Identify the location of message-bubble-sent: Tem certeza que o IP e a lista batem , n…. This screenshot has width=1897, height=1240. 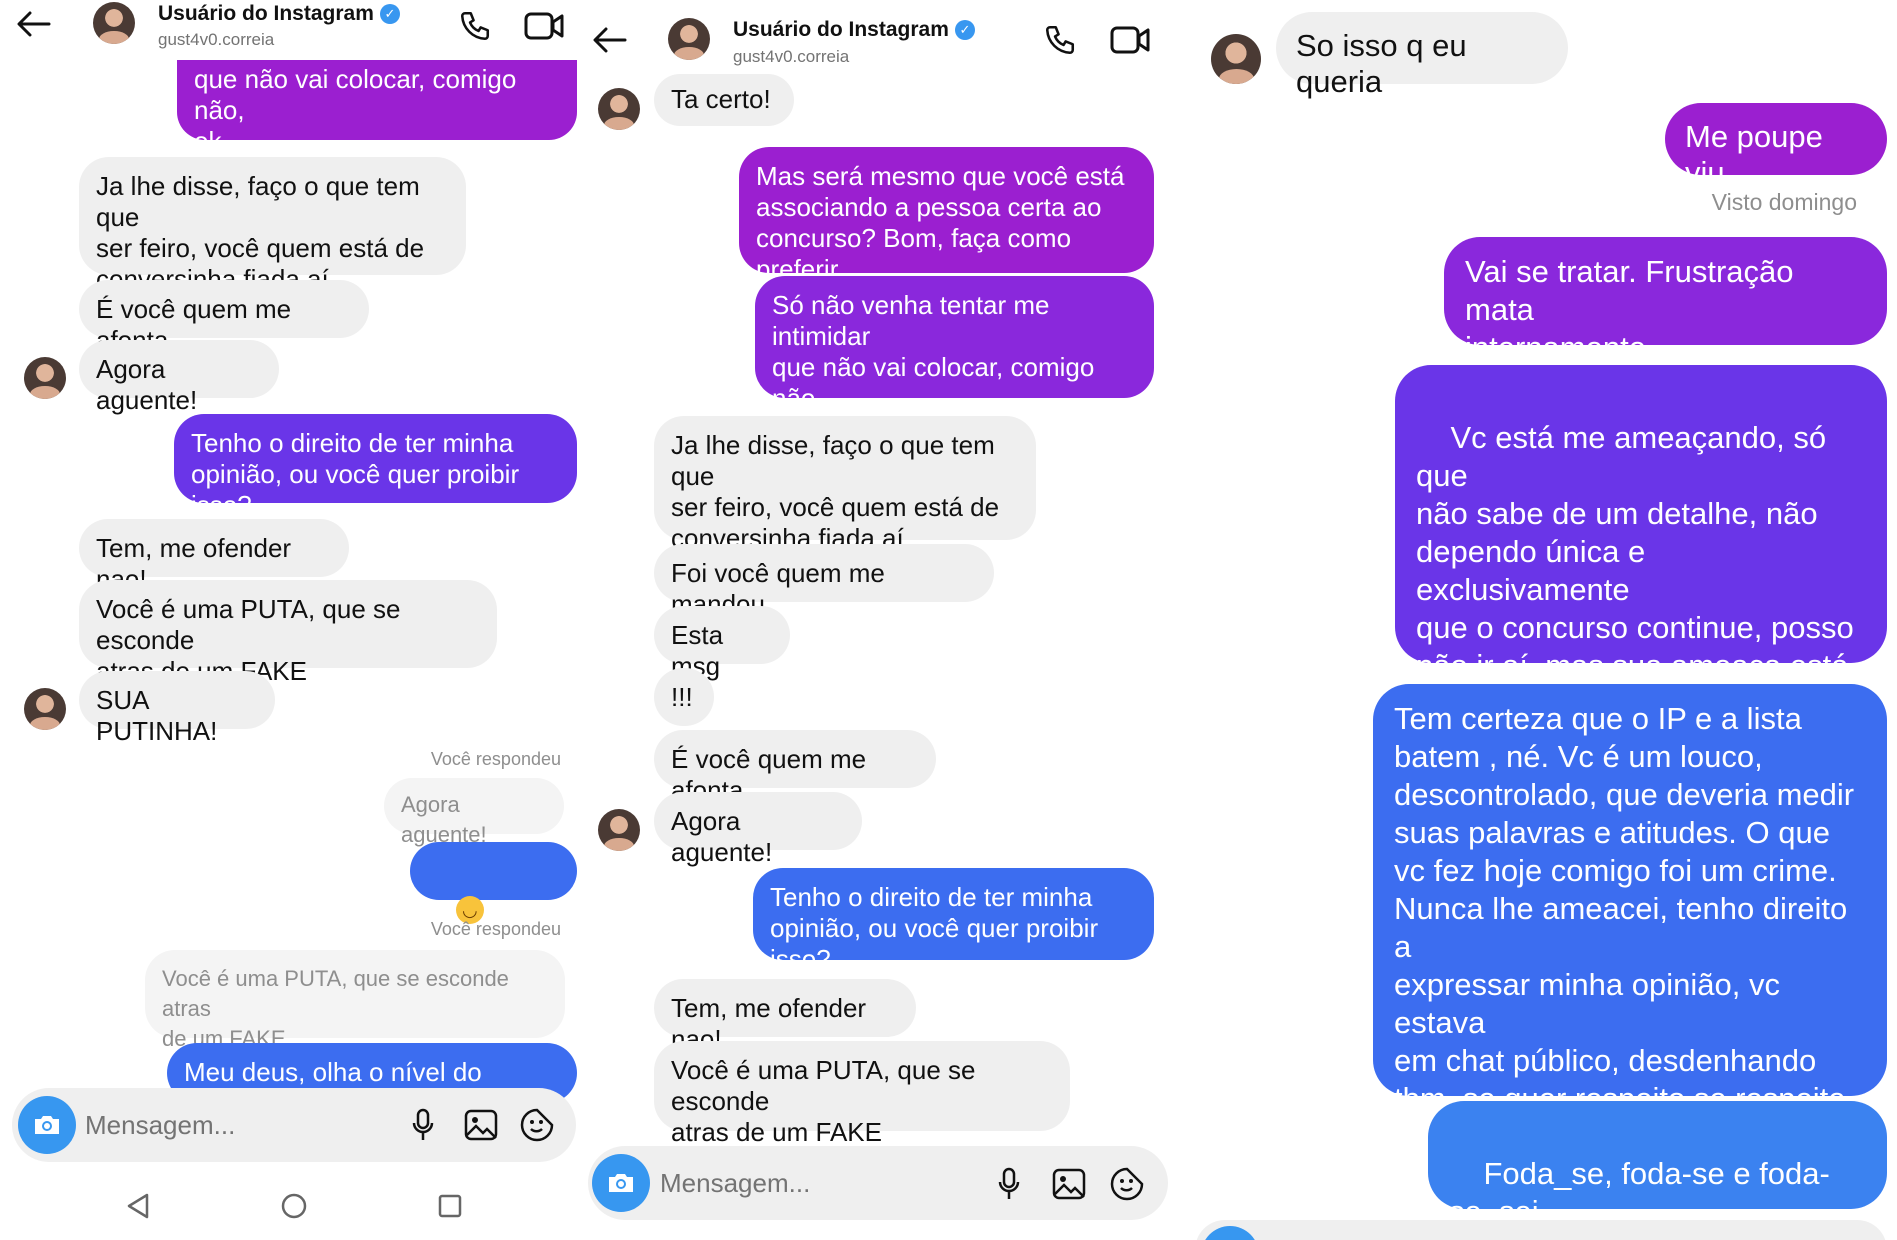
(1630, 938).